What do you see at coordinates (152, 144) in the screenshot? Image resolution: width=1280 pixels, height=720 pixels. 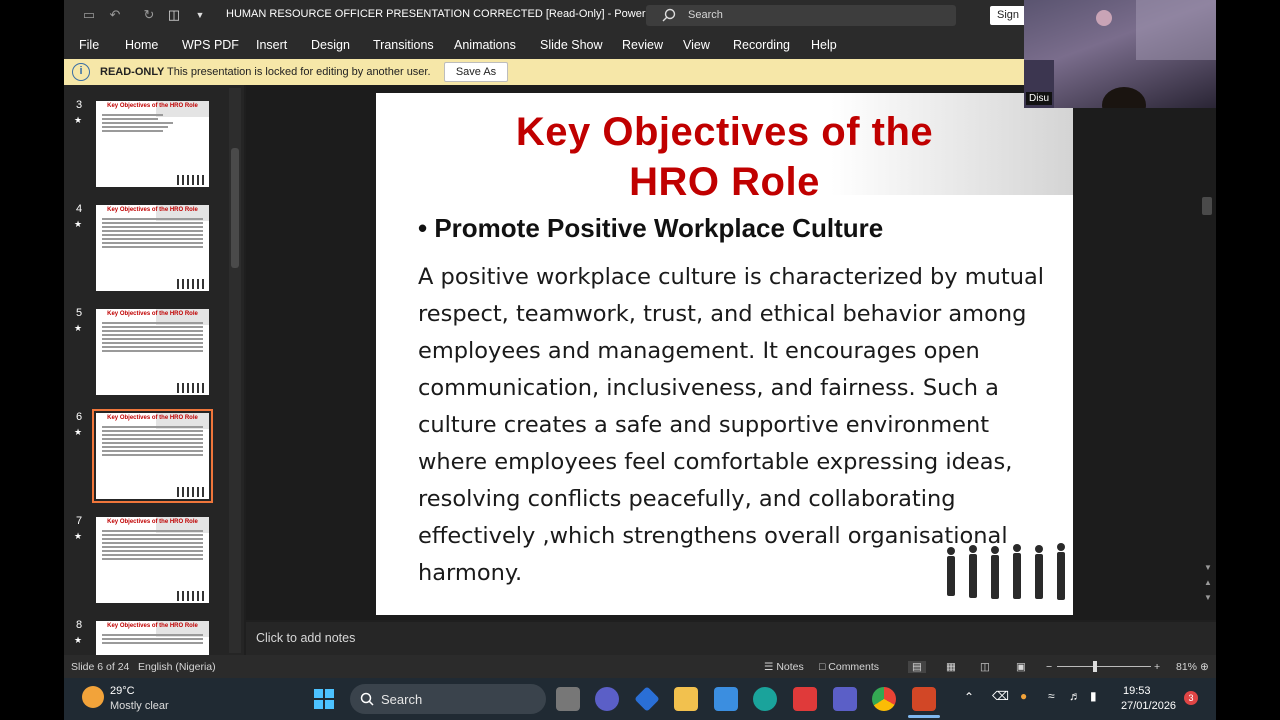 I see `slide-thumbnail-3: Key Objectives of the HRO Role` at bounding box center [152, 144].